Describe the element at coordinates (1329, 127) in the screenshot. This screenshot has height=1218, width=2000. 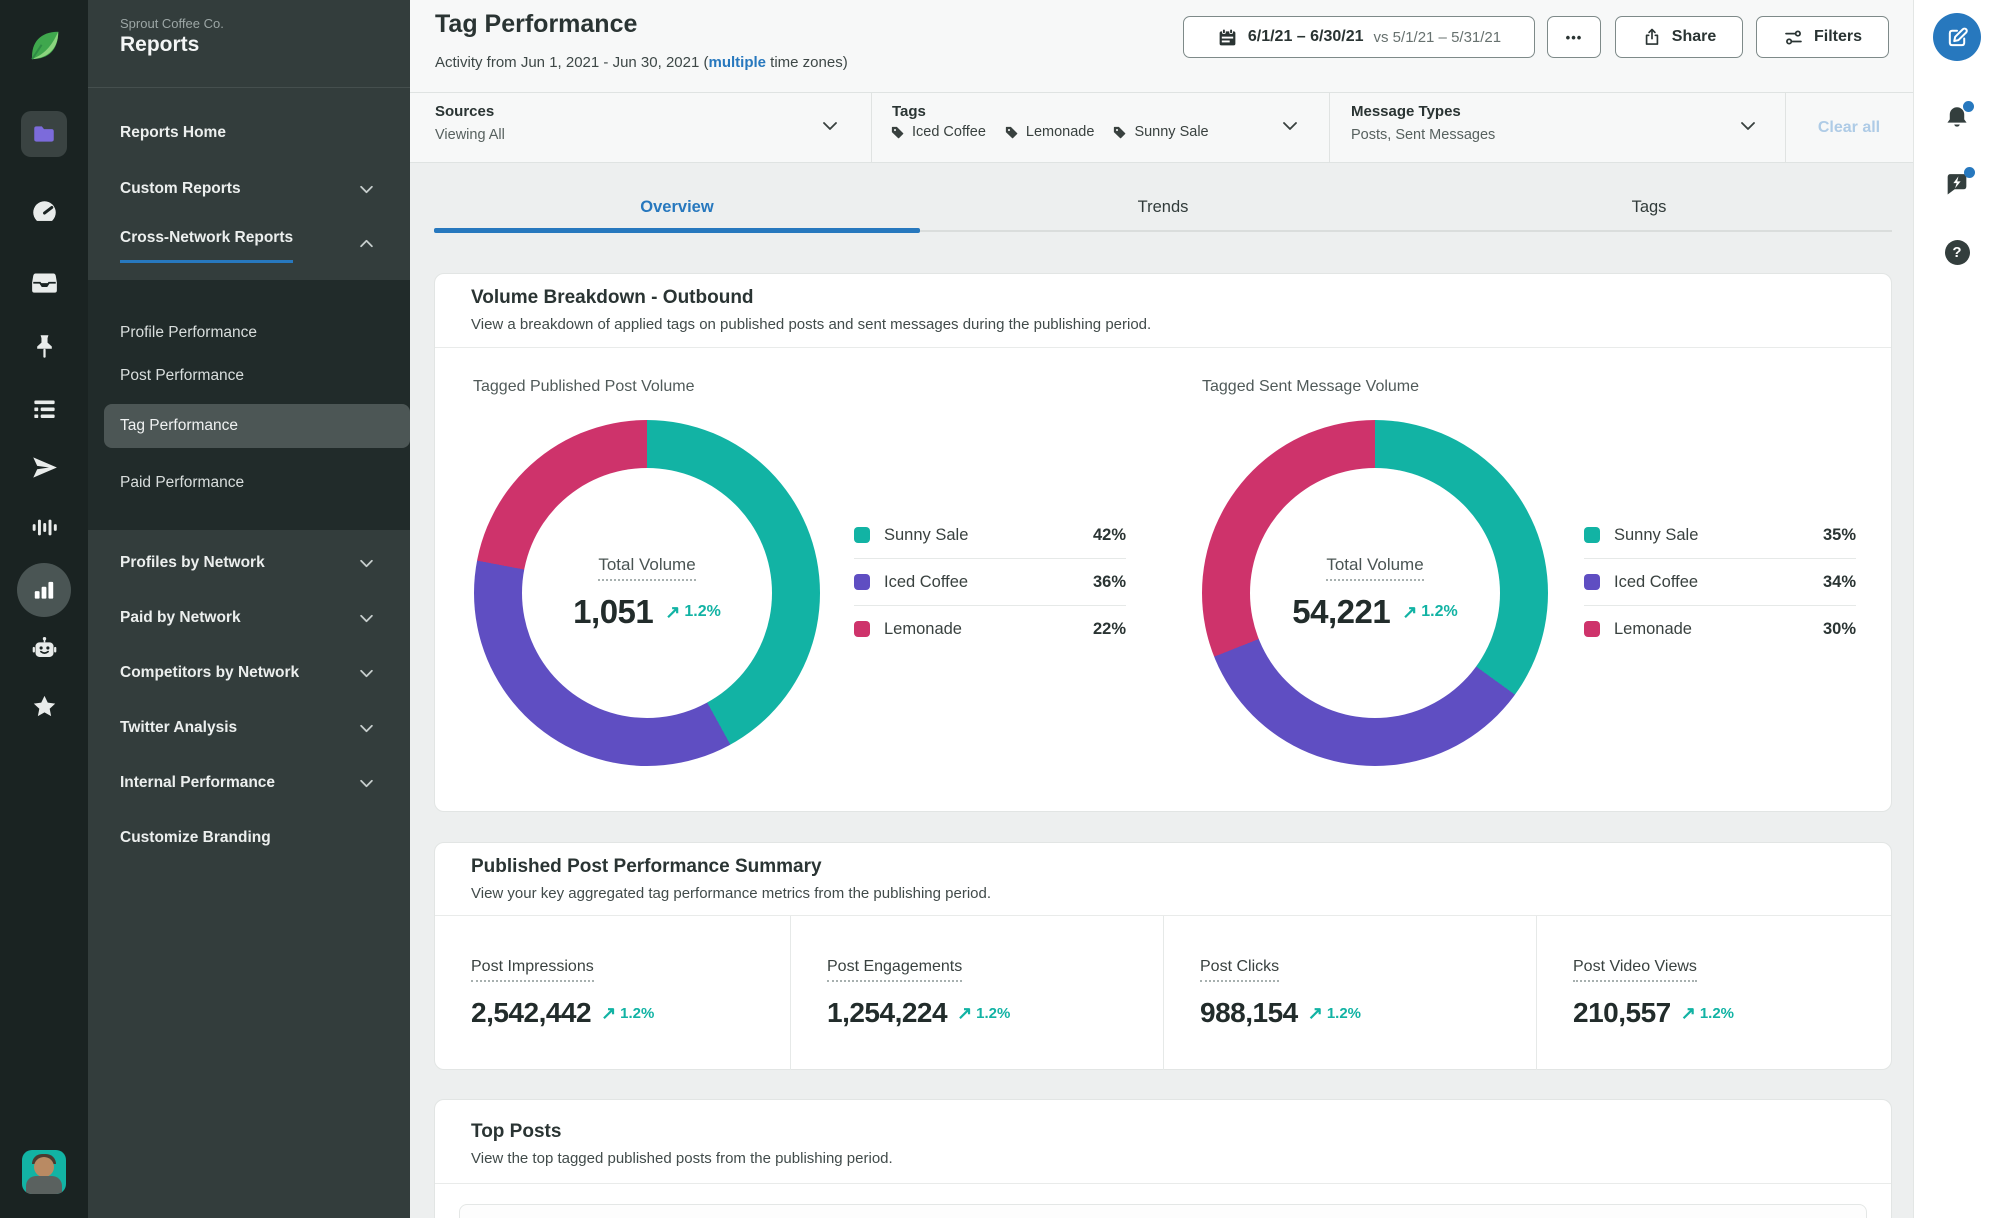
I see `filter-divider` at that location.